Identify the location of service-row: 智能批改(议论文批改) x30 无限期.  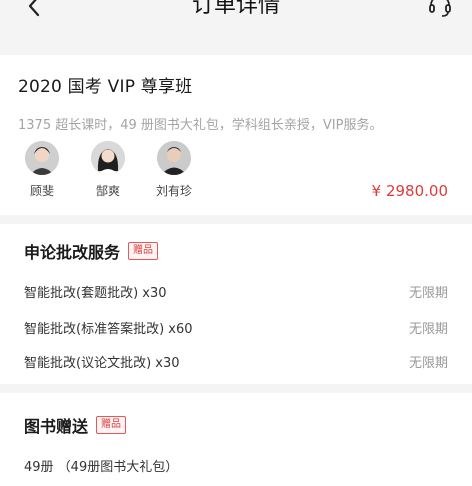
(236, 361).